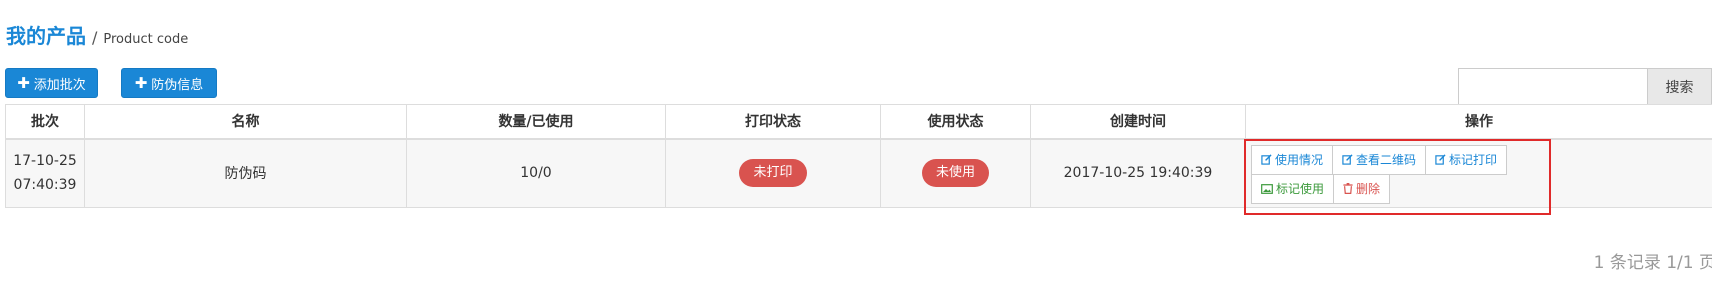 This screenshot has height=284, width=1712. What do you see at coordinates (245, 121) in the screenshot?
I see `column-header-name: 名称` at bounding box center [245, 121].